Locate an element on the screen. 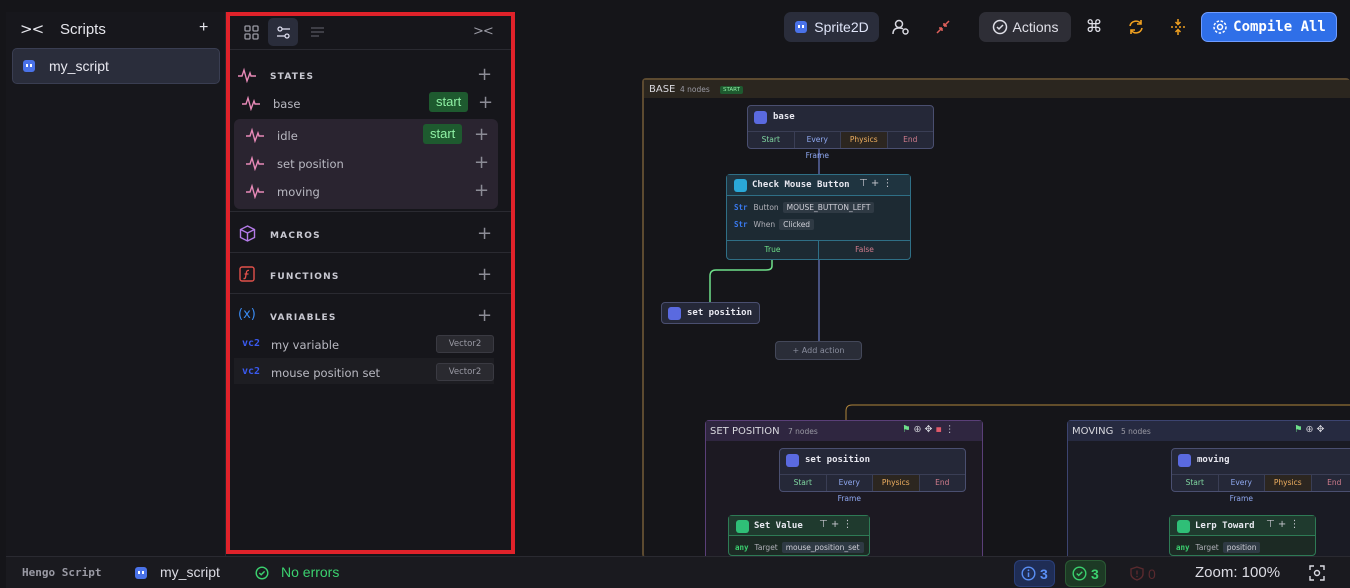 Image resolution: width=1350 pixels, height=588 pixels. ok-count-badge: 3 is located at coordinates (1085, 573).